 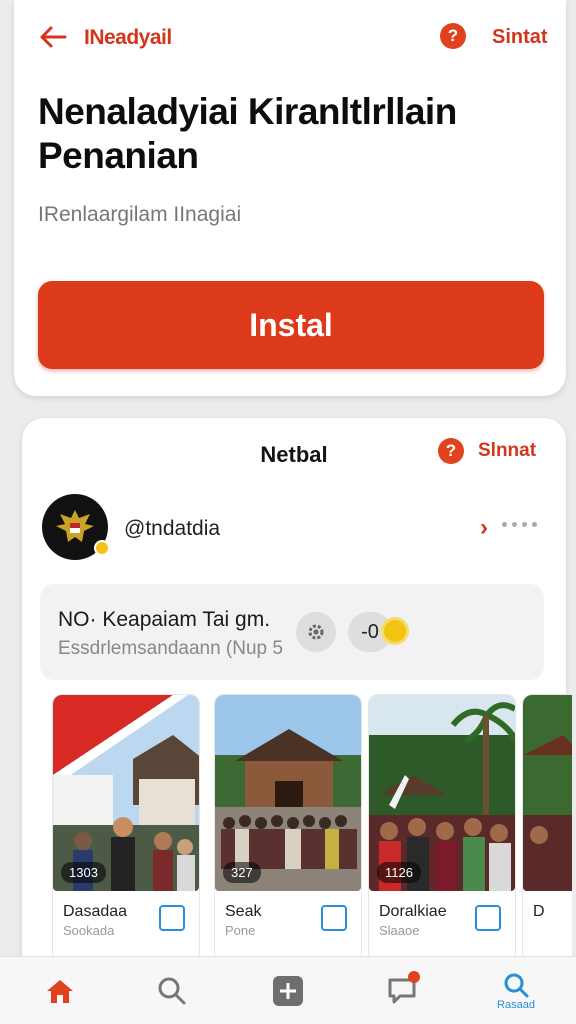 What do you see at coordinates (516, 985) in the screenshot?
I see `profile-search-icon` at bounding box center [516, 985].